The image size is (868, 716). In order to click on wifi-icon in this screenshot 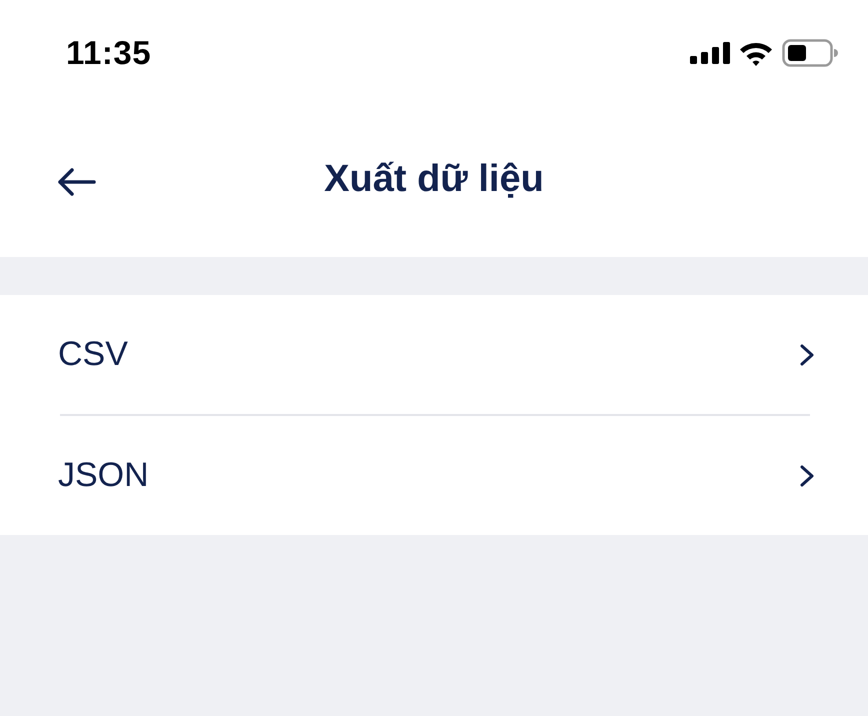, I will do `click(756, 53)`.